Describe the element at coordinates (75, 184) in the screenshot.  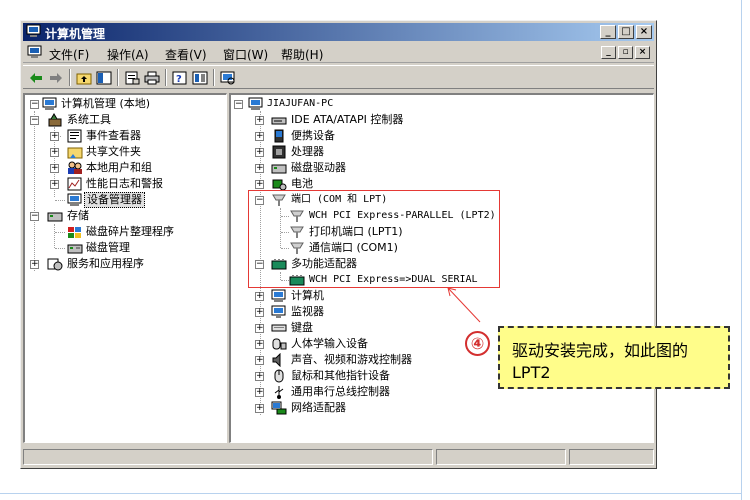
I see `performance-icon` at that location.